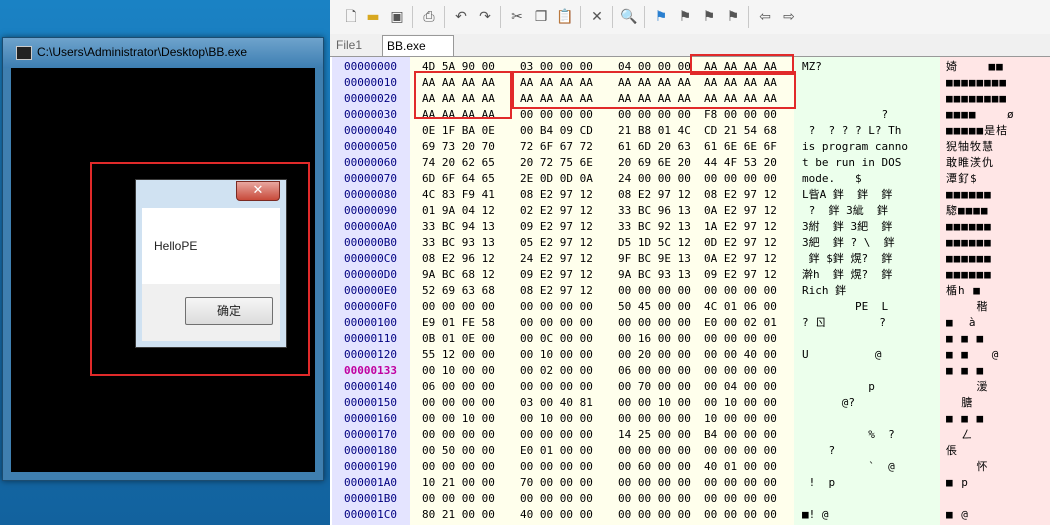 This screenshot has height=525, width=1050. Describe the element at coordinates (957, 515) in the screenshot. I see `unicode-text: ■ @` at that location.